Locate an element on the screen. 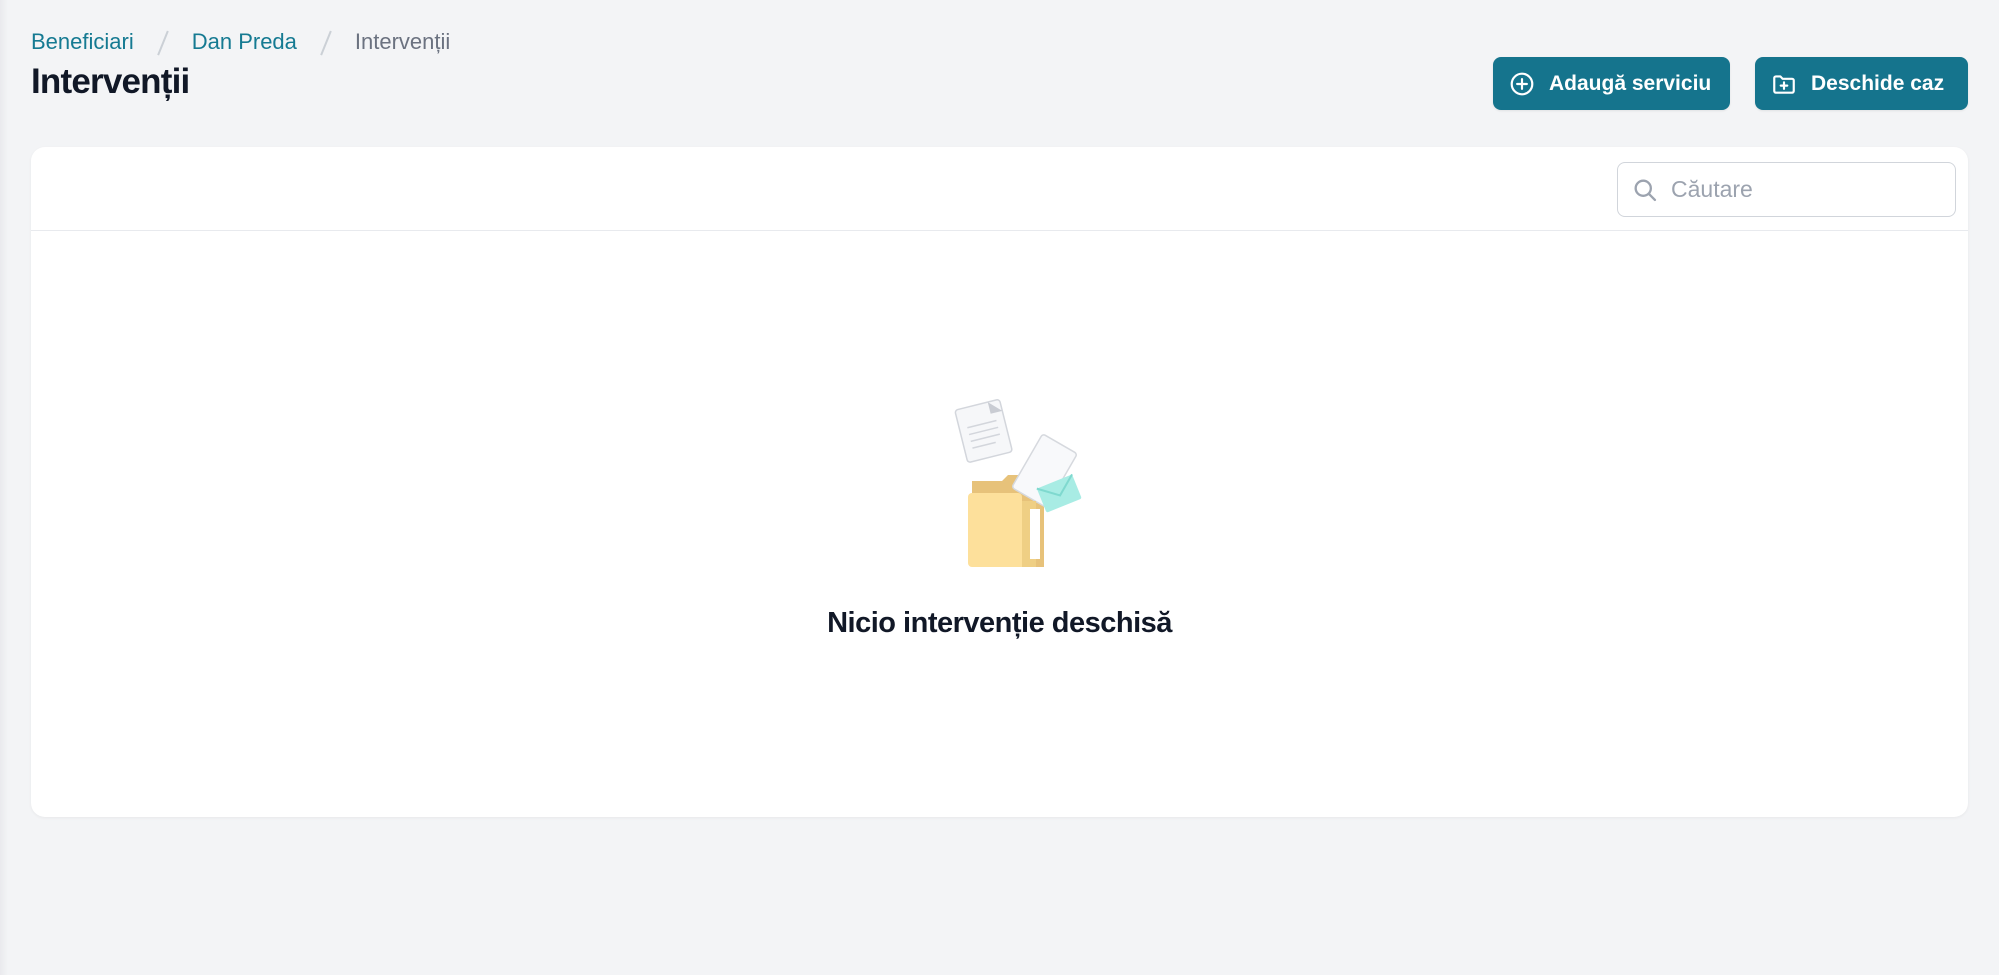  card-toolbar is located at coordinates (999, 189).